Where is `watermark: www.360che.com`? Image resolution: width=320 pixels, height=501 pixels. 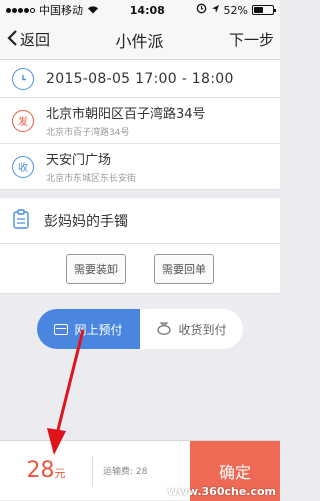
watermark: www.360che.com is located at coordinates (221, 491).